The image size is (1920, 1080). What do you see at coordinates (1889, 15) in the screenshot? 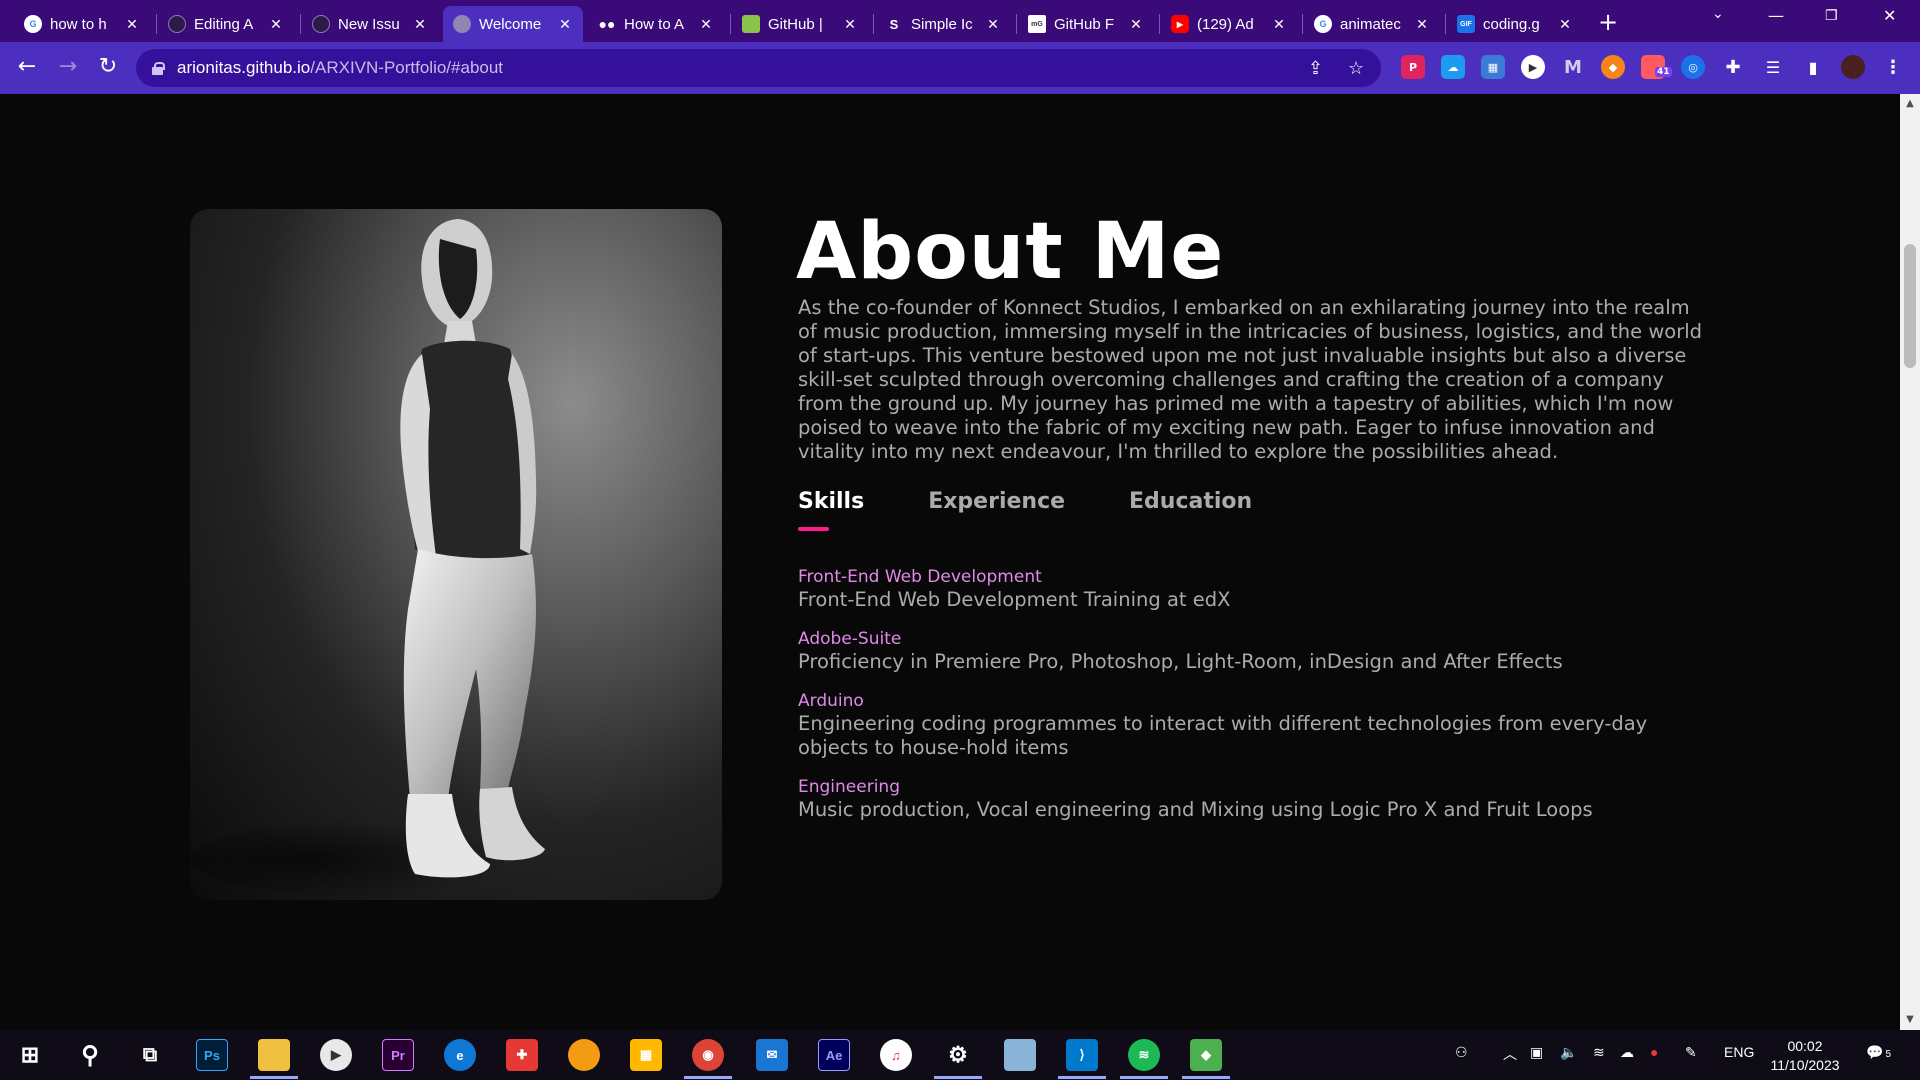
I see `window-close-icon: ✕` at bounding box center [1889, 15].